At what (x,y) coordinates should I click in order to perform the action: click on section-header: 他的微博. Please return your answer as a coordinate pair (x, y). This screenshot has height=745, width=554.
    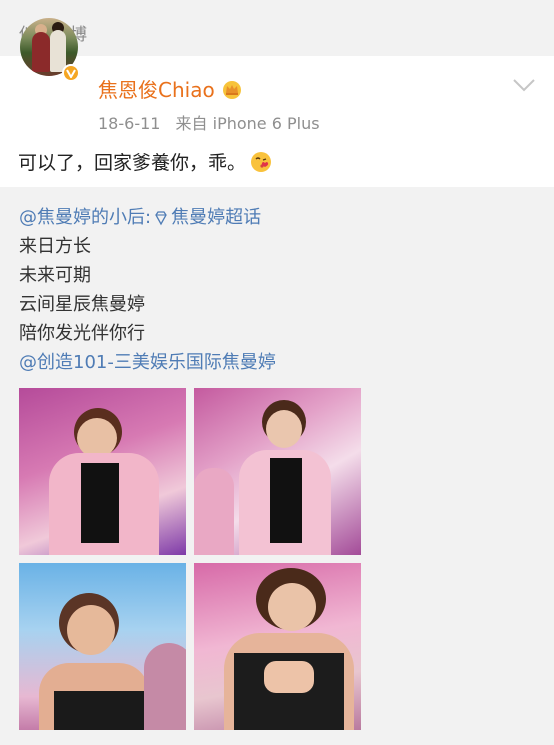
    Looking at the image, I should click on (277, 28).